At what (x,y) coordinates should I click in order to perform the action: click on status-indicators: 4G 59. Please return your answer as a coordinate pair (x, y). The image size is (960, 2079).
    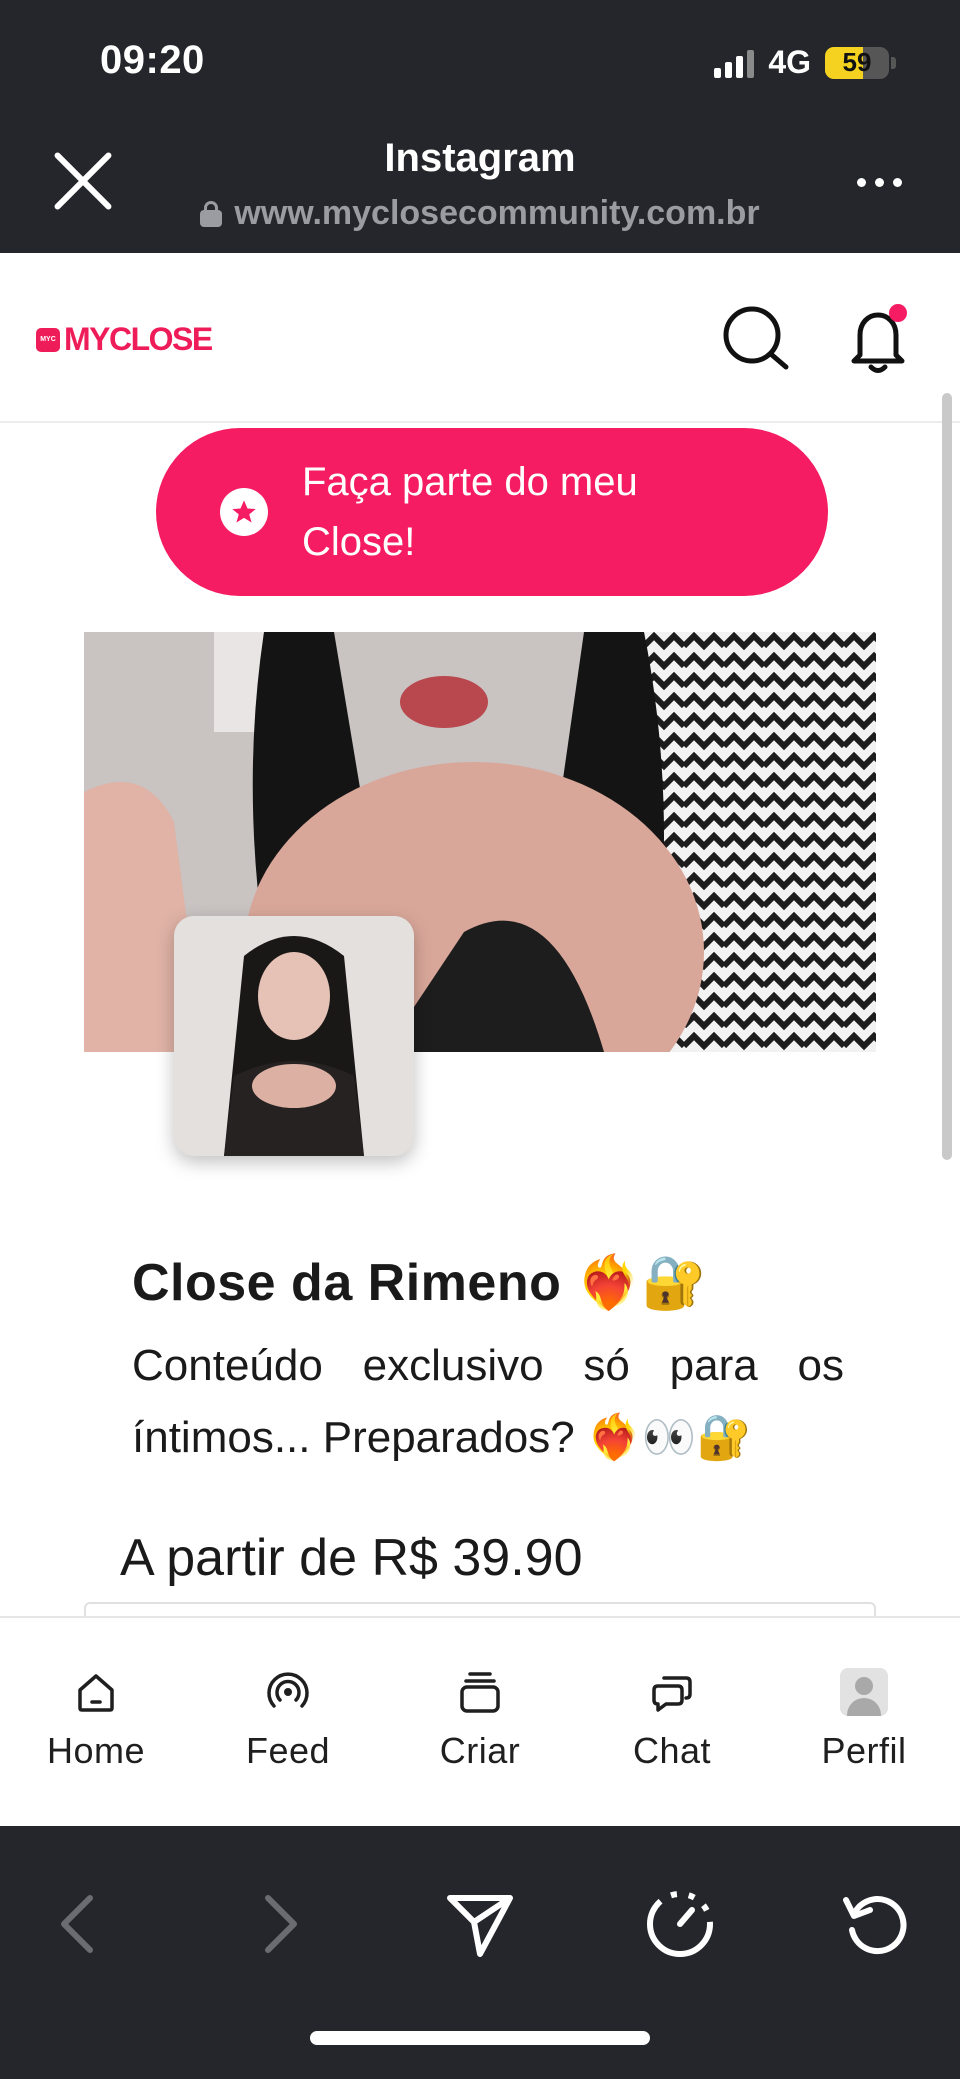
    Looking at the image, I should click on (805, 62).